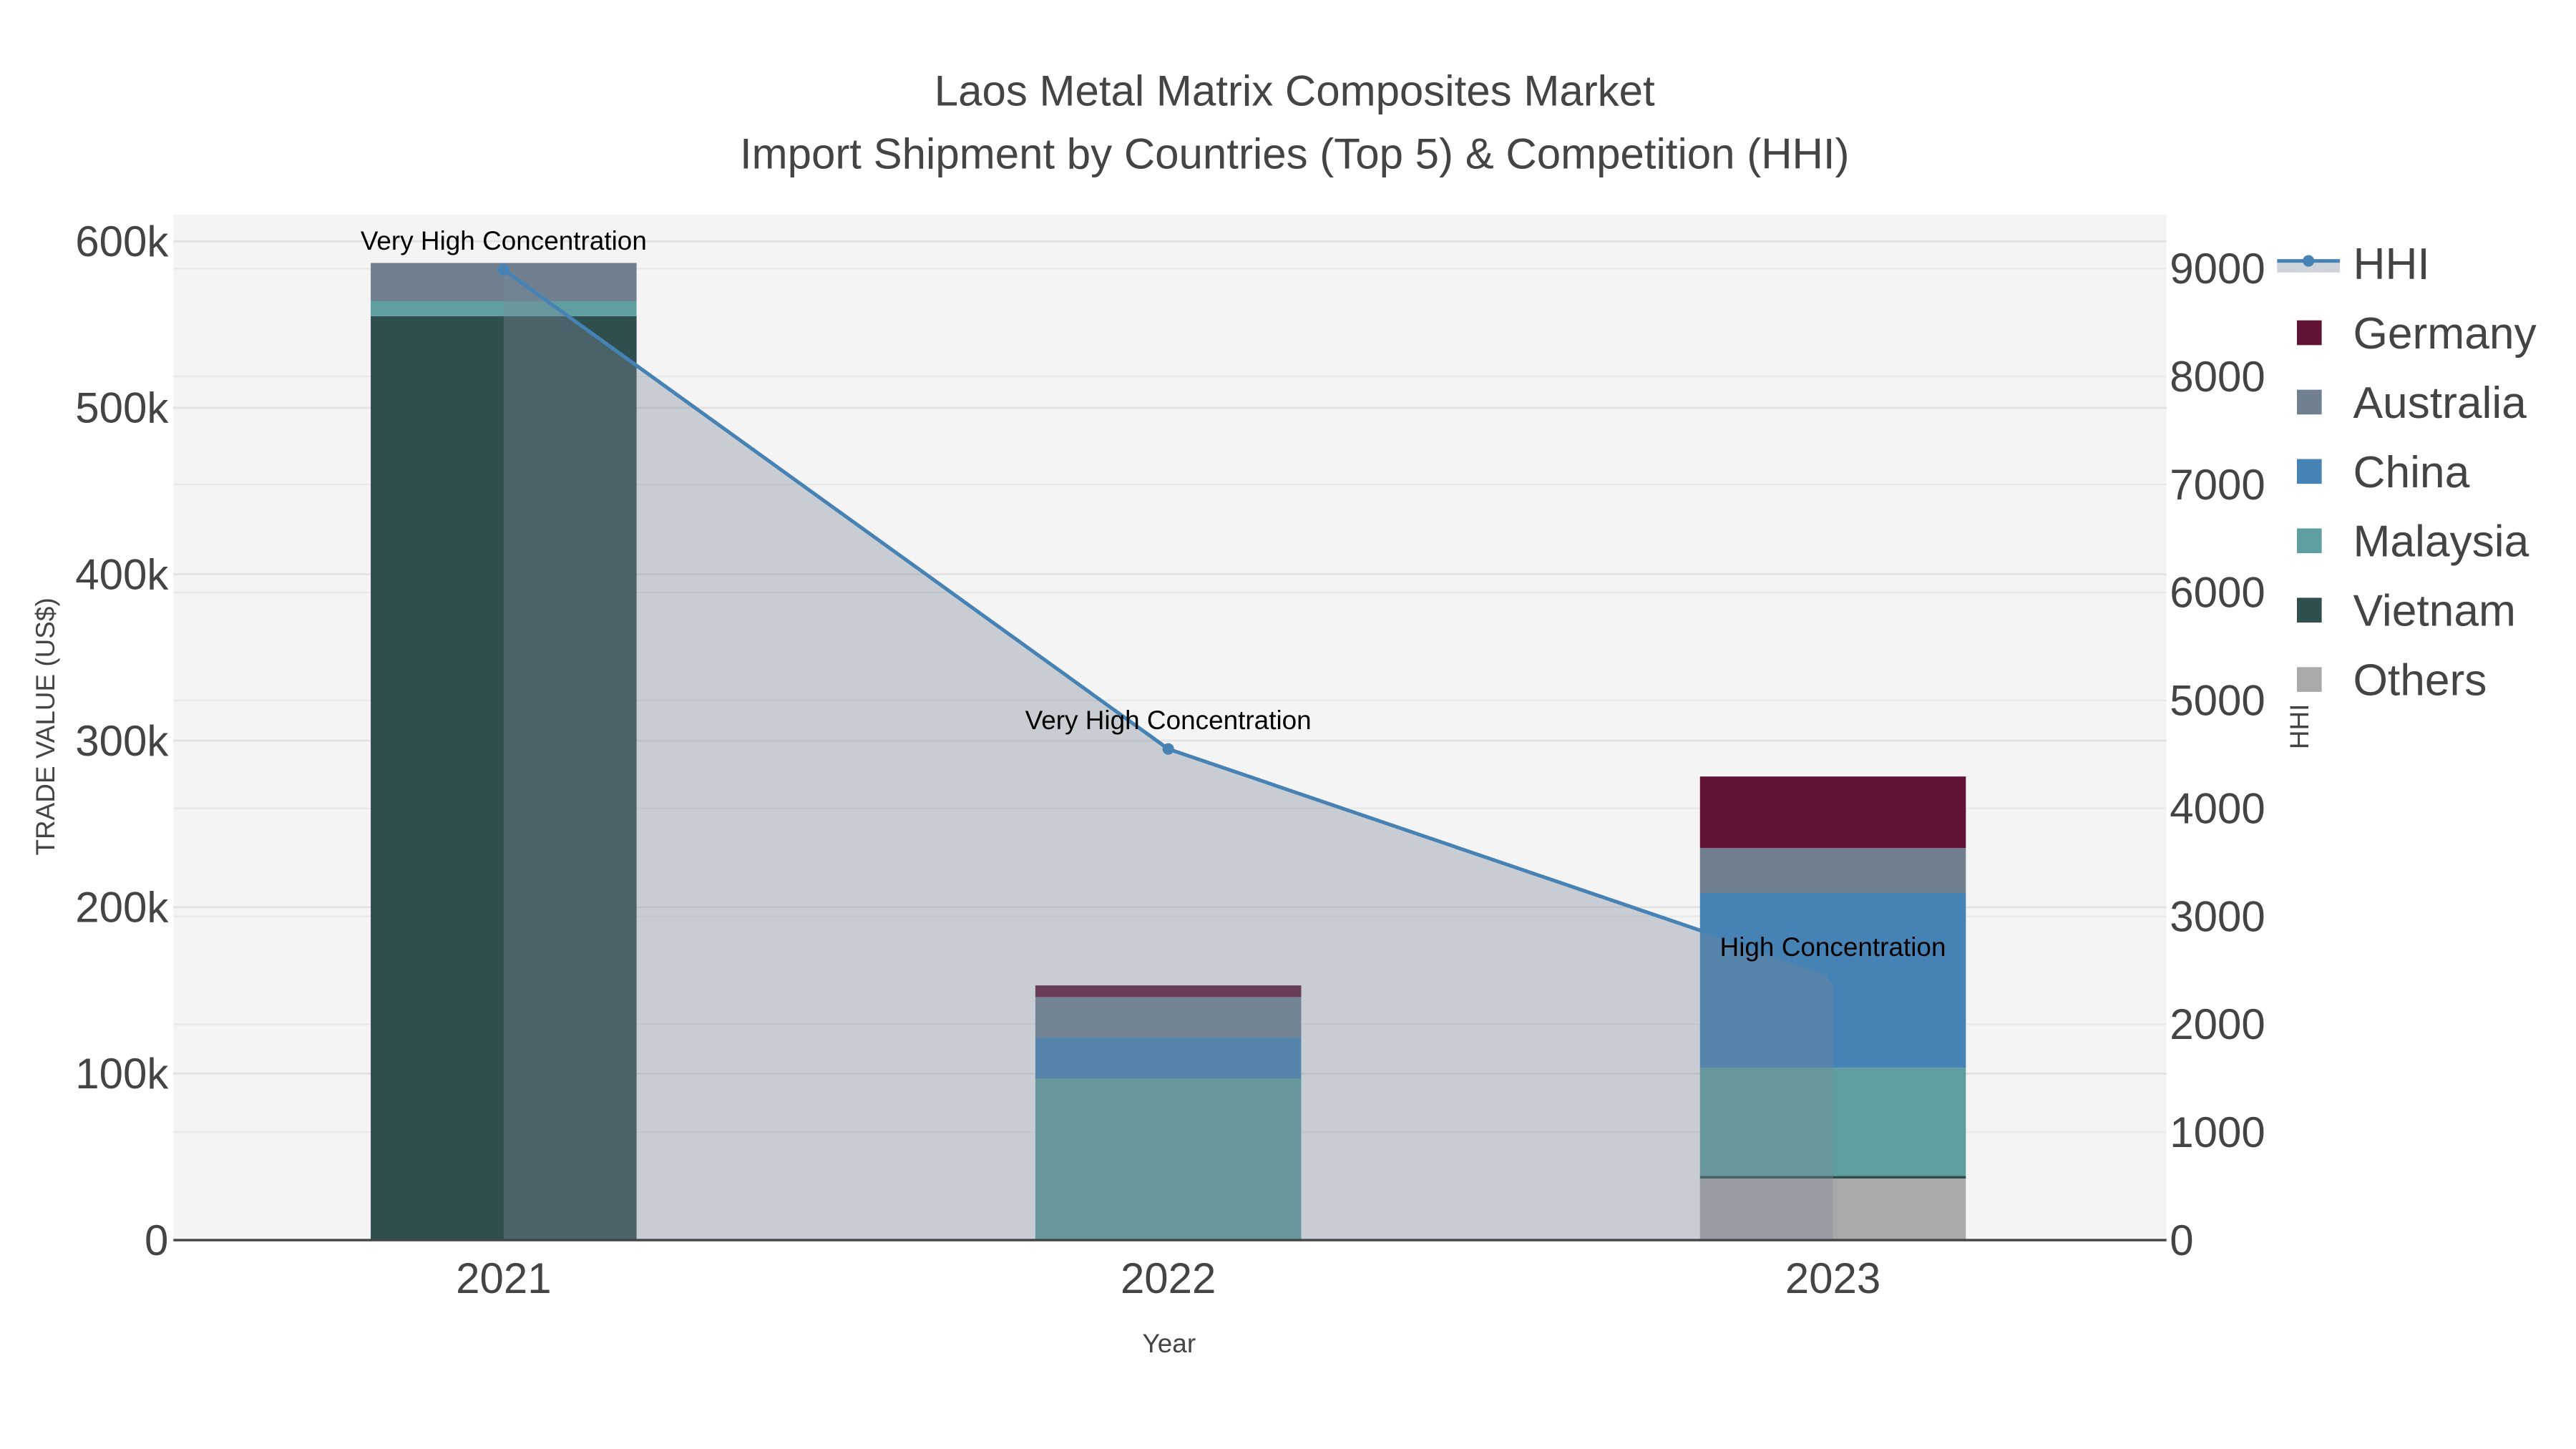 This screenshot has height=1449, width=2576. I want to click on bar-australia-2023, so click(1832, 871).